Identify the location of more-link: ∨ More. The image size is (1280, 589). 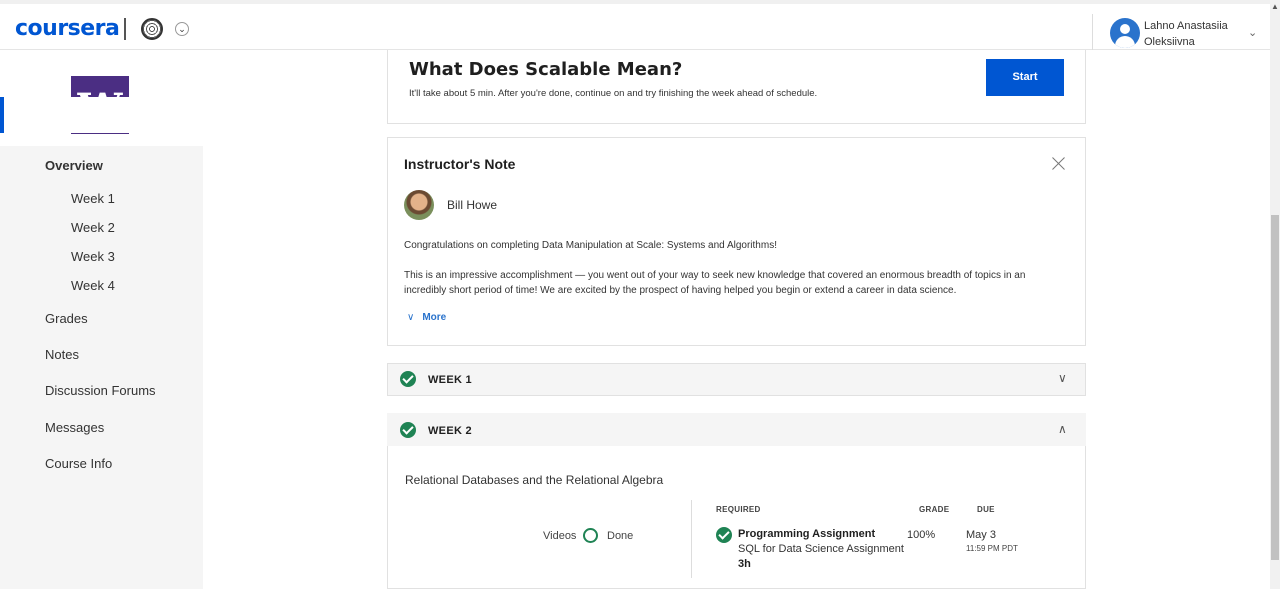
(426, 317).